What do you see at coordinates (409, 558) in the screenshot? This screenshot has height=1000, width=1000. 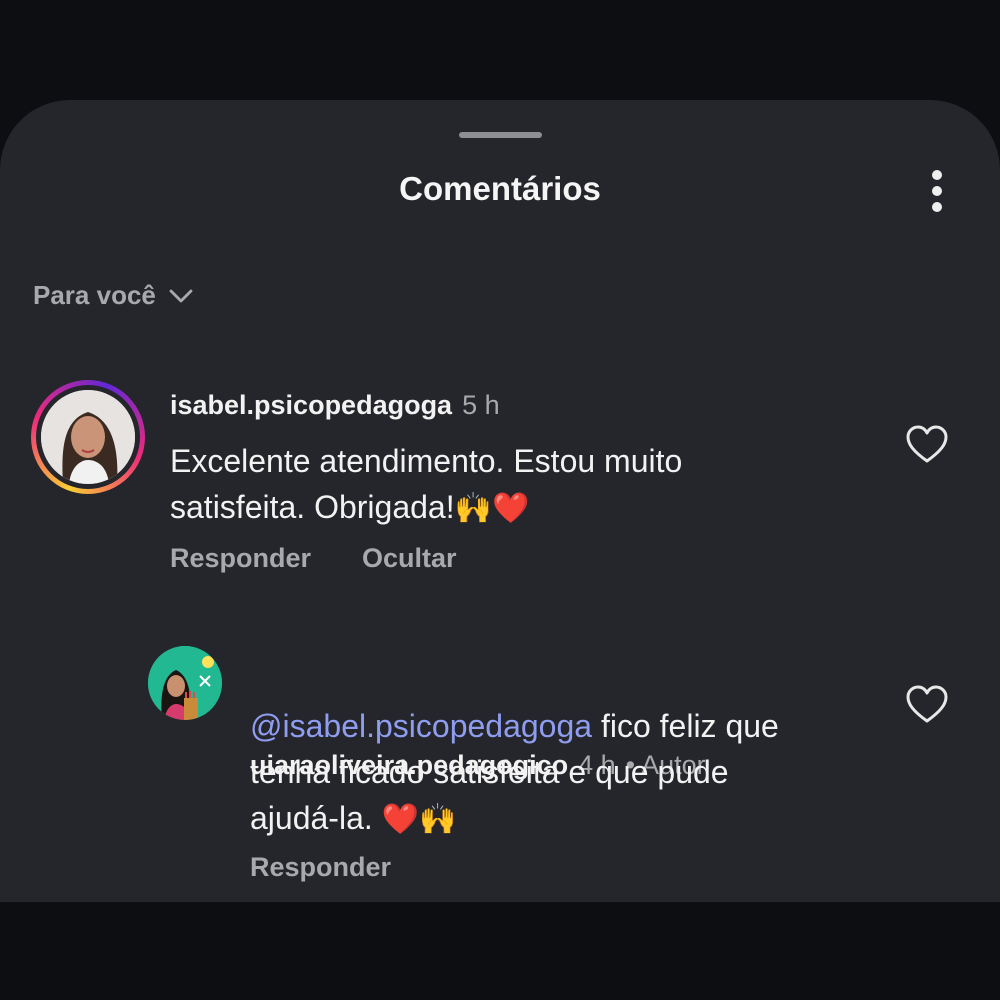 I see `hide-button: Ocultar` at bounding box center [409, 558].